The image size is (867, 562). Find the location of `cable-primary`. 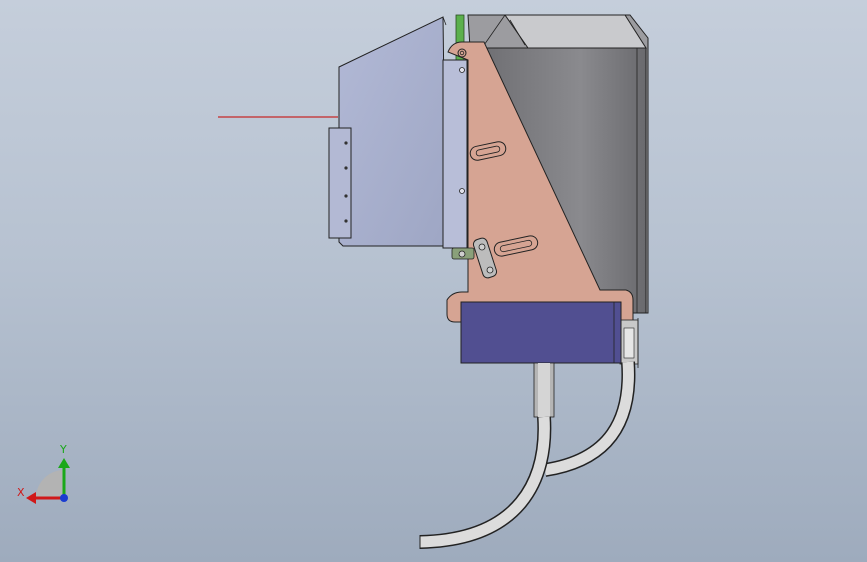

cable-primary is located at coordinates (485, 482).